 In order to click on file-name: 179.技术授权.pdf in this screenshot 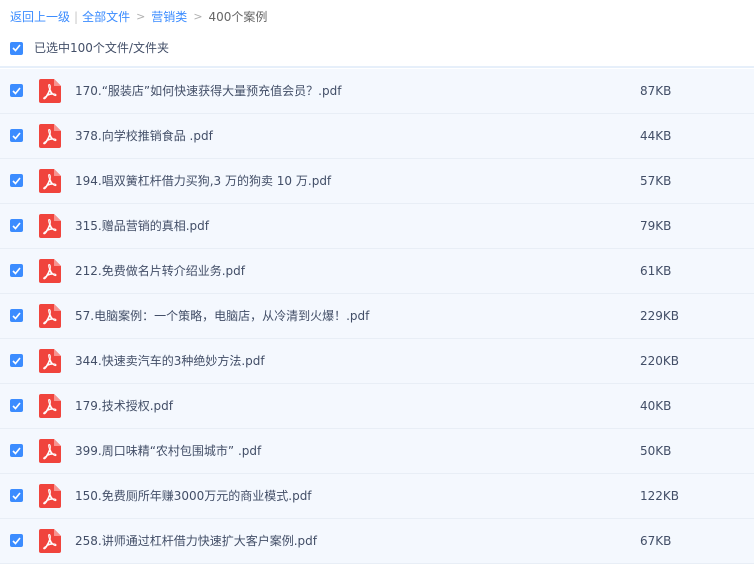, I will do `click(124, 406)`.